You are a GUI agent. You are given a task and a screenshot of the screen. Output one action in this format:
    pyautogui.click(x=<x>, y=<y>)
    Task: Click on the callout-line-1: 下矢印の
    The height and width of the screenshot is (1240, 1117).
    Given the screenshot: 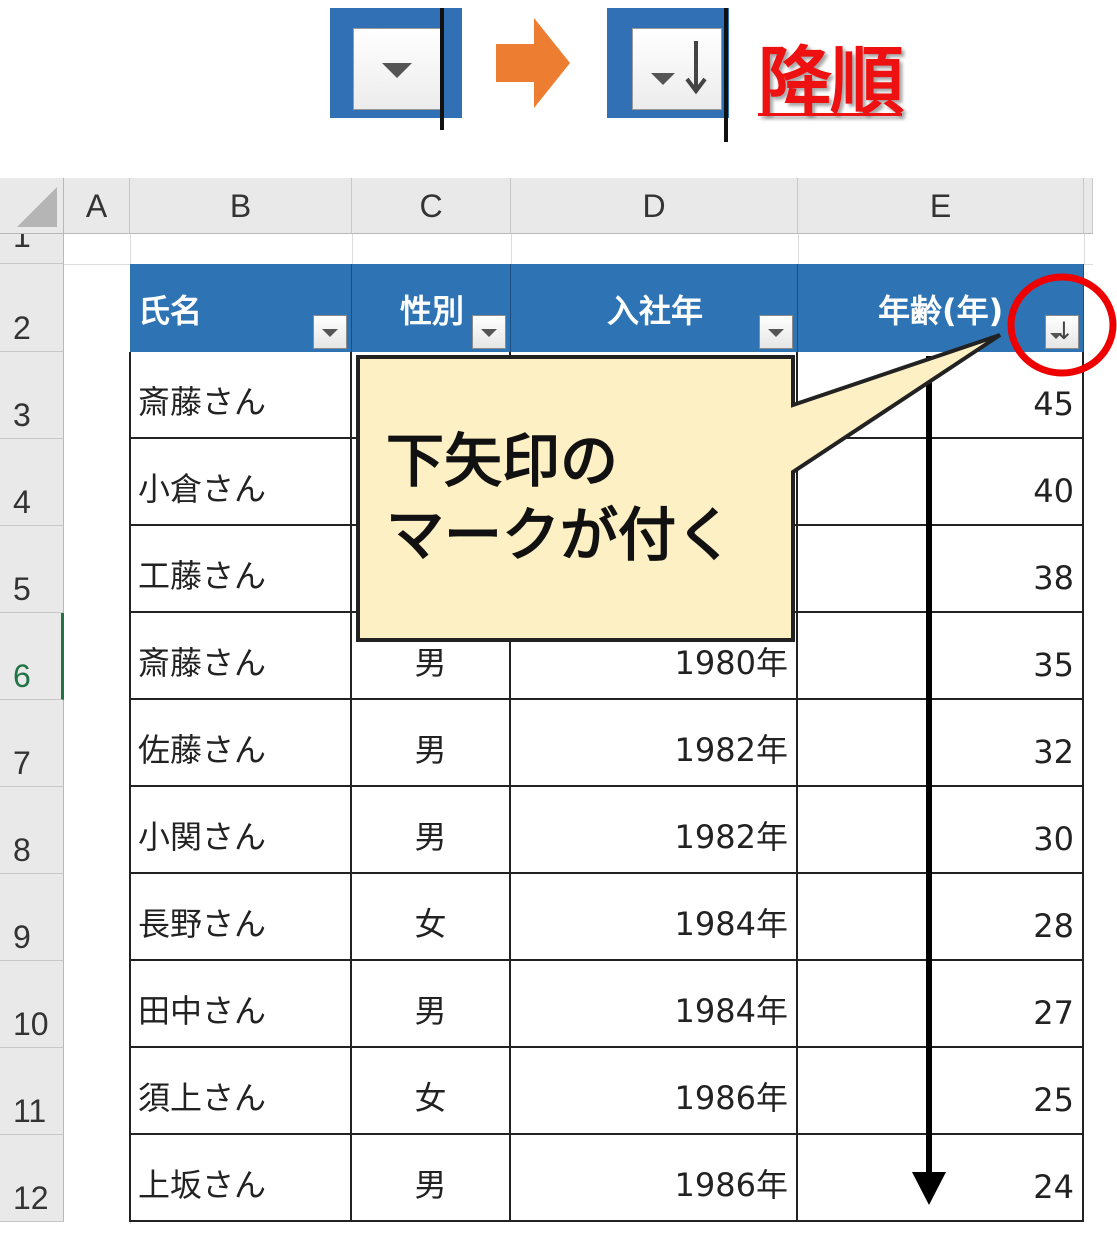 What is the action you would take?
    pyautogui.click(x=502, y=461)
    